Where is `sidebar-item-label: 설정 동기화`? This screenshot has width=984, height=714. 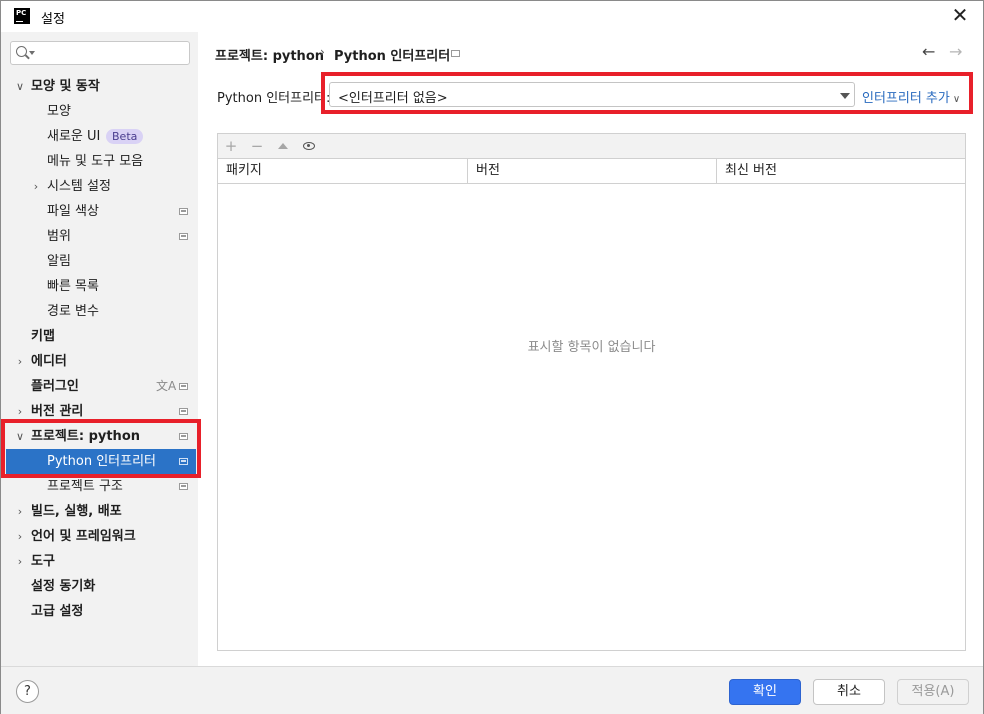 sidebar-item-label: 설정 동기화 is located at coordinates (63, 586).